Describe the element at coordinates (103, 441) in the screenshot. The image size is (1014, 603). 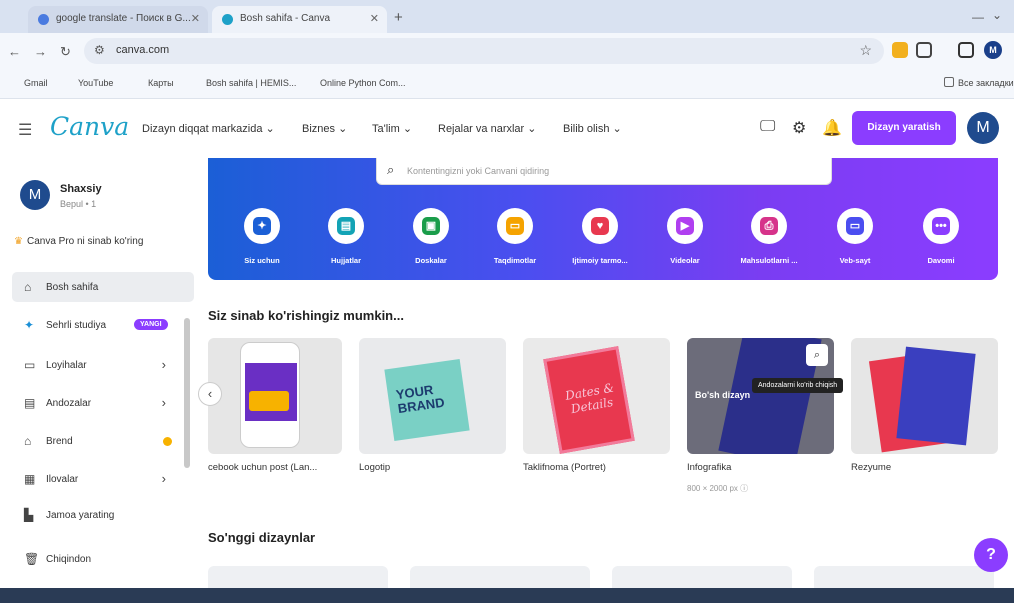
I see `sidebar-item-brand: ⌂ Brend` at that location.